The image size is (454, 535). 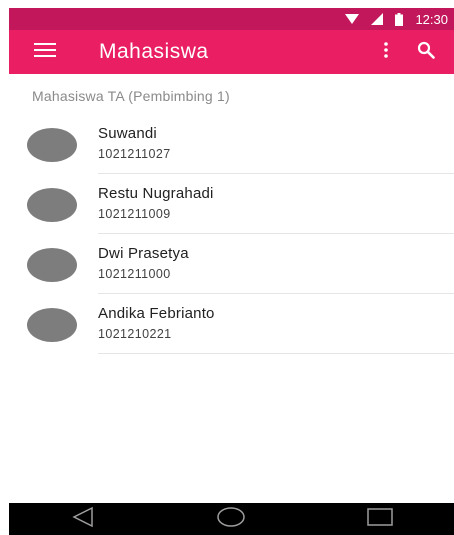 I want to click on student-name: Suwandi, so click(x=127, y=133).